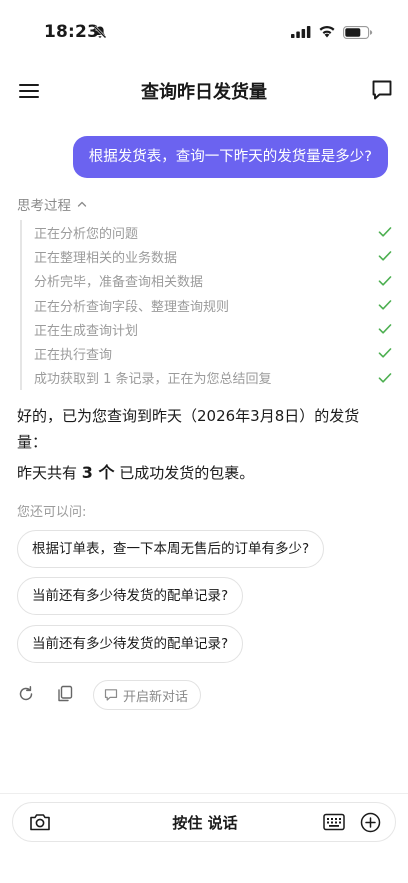 The height and width of the screenshot is (883, 408). What do you see at coordinates (153, 380) in the screenshot?
I see `thinking-step-text: 成功获取到 1 条记录，正在为您总结回复` at bounding box center [153, 380].